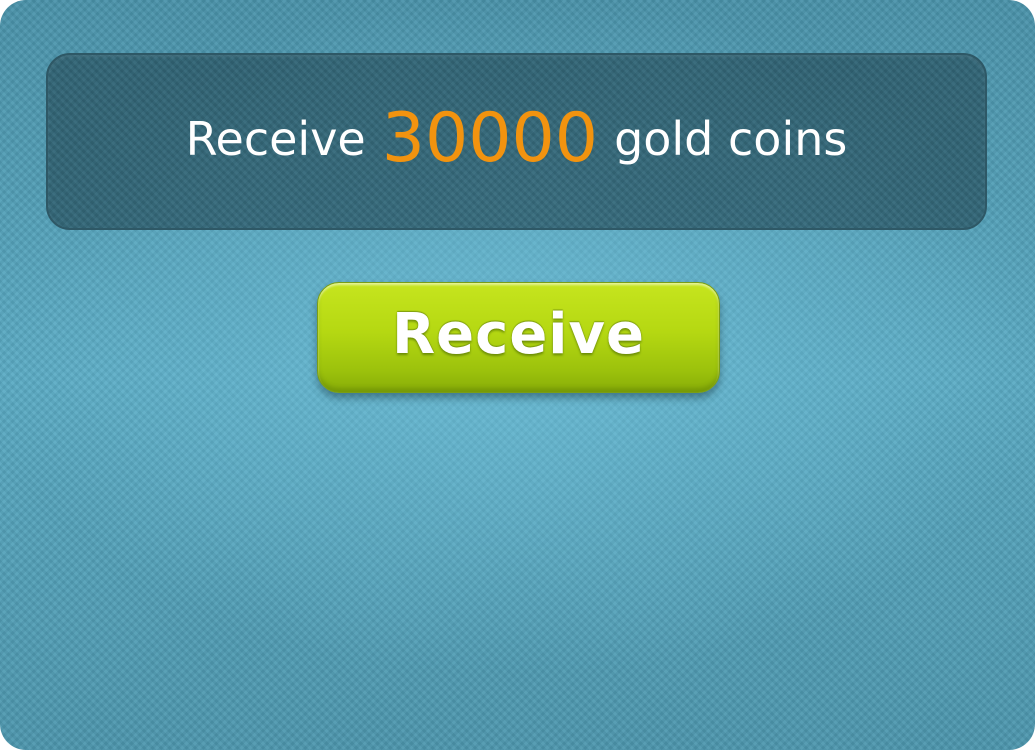 The width and height of the screenshot is (1035, 750). What do you see at coordinates (518, 334) in the screenshot?
I see `receive-button-label: Receive` at bounding box center [518, 334].